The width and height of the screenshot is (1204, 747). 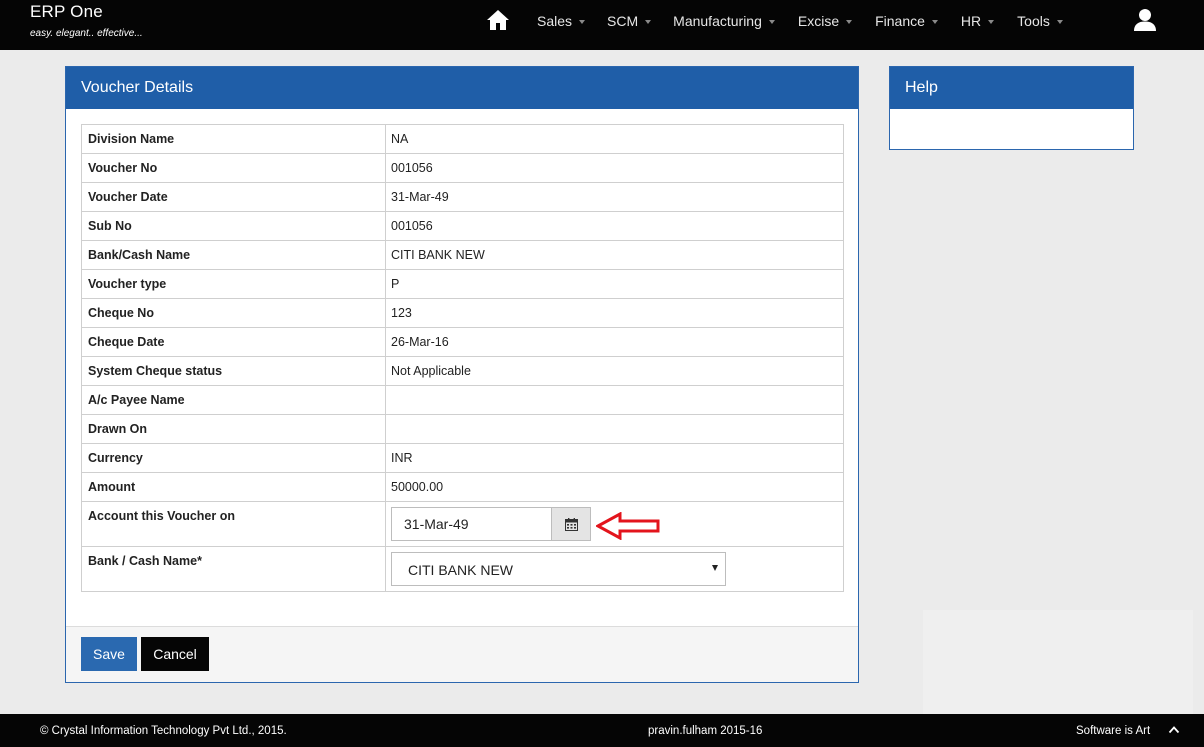 I want to click on table-row: Amount 50000.00, so click(x=462, y=487).